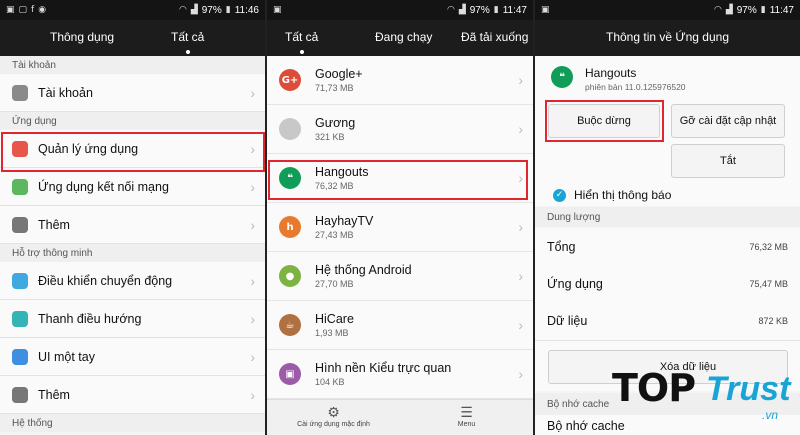 The width and height of the screenshot is (800, 435). I want to click on watermark-domain-text: .vn, so click(770, 415).